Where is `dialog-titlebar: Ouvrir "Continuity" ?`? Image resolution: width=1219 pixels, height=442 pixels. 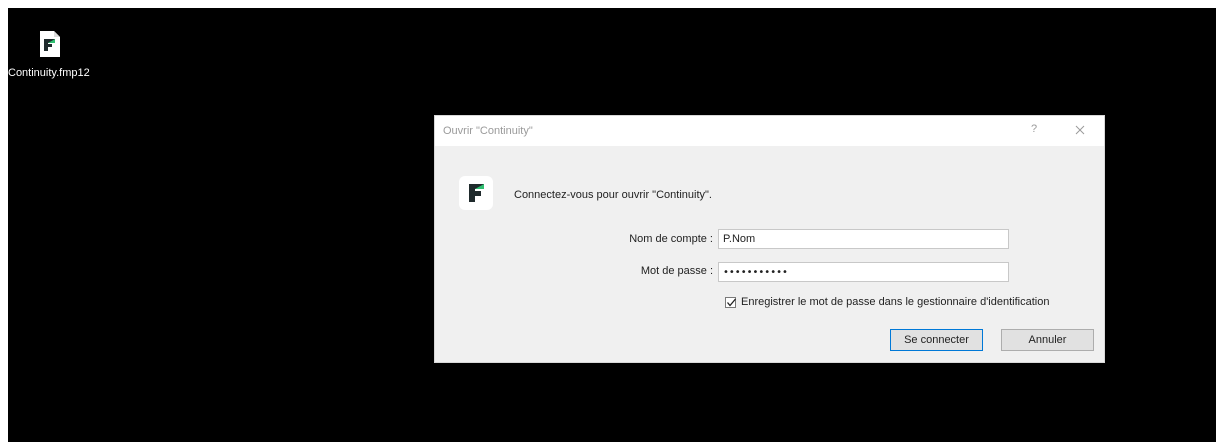 dialog-titlebar: Ouvrir "Continuity" ? is located at coordinates (769, 131).